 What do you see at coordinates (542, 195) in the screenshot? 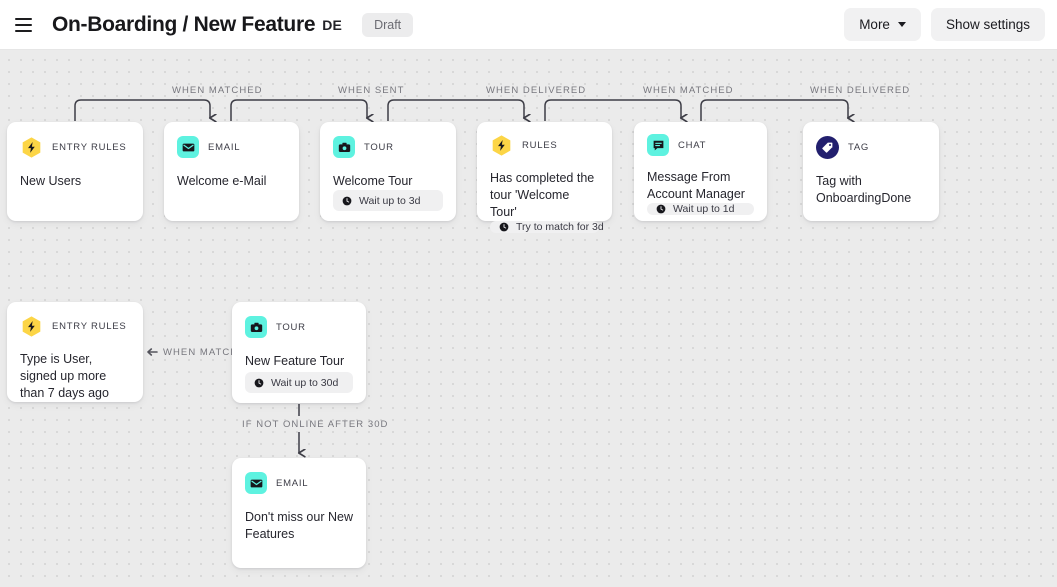
I see `node-title: Has completed the tour 'Welcome Tour'` at bounding box center [542, 195].